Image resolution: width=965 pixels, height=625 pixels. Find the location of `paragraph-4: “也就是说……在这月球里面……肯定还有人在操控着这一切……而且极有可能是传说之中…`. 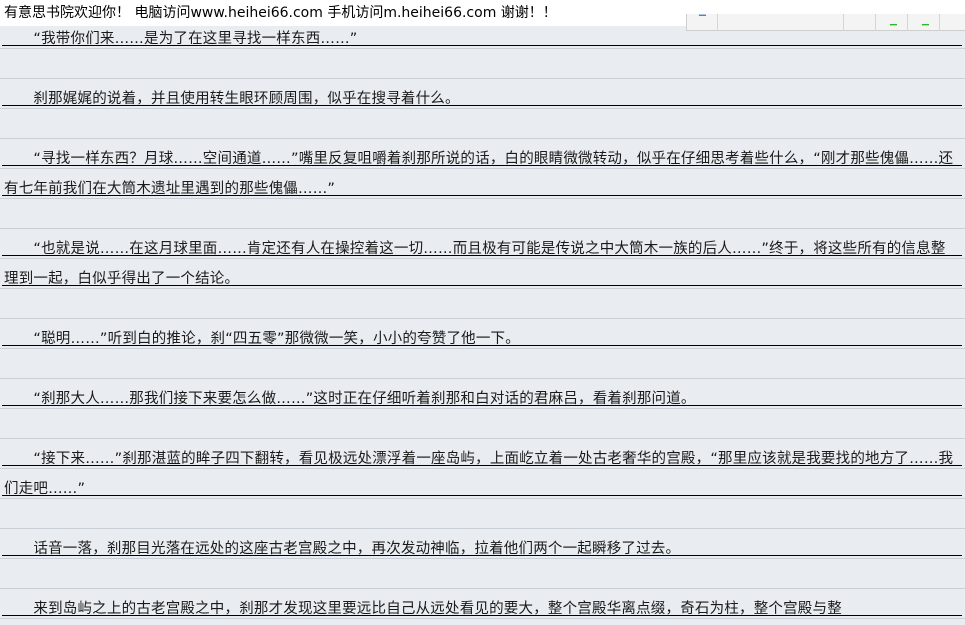

paragraph-4: “也就是说……在这月球里面……肯定还有人在操控着这一切……而且极有可能是传说之中… is located at coordinates (475, 264).